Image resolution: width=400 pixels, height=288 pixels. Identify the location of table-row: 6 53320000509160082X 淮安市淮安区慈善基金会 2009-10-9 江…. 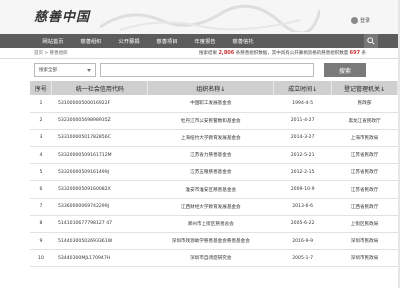
(214, 189).